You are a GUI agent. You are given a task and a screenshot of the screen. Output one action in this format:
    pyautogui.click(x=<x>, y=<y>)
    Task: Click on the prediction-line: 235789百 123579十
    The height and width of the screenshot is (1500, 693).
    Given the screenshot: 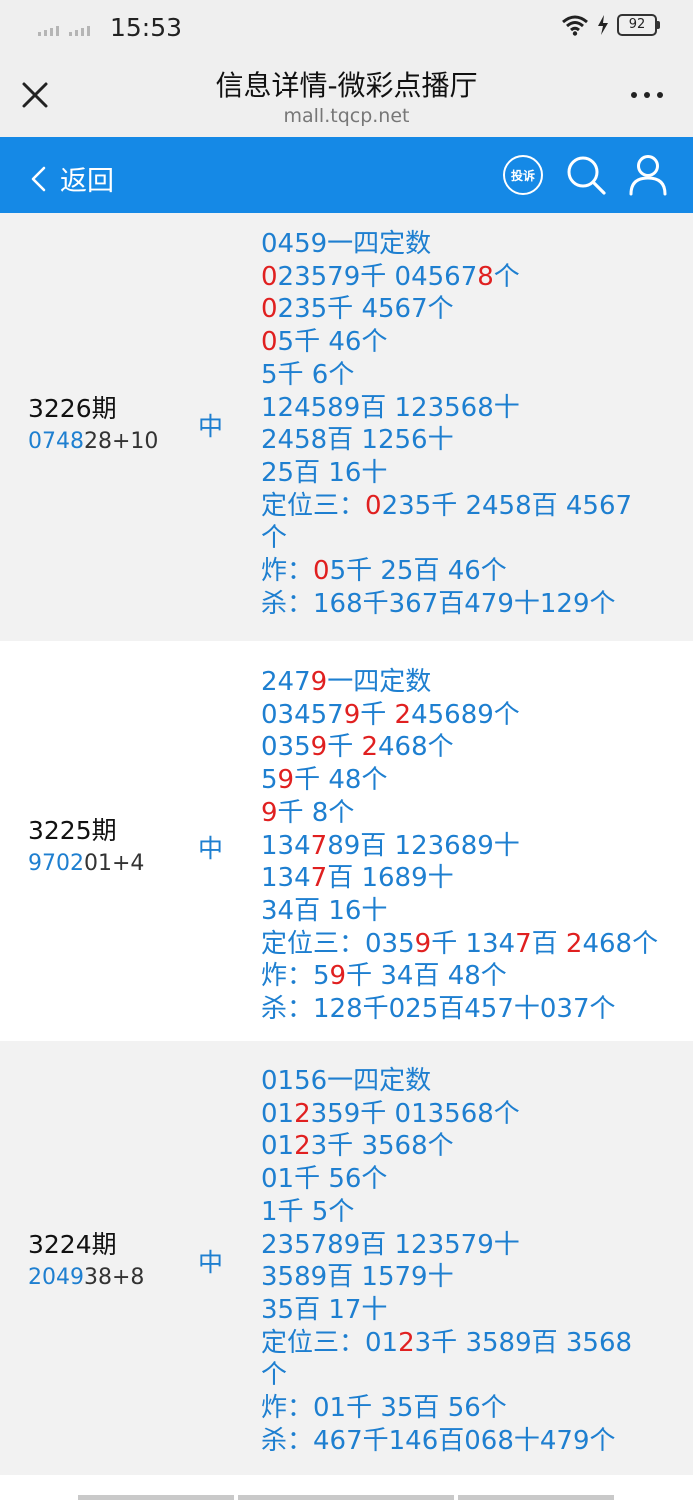 What is the action you would take?
    pyautogui.click(x=471, y=1245)
    